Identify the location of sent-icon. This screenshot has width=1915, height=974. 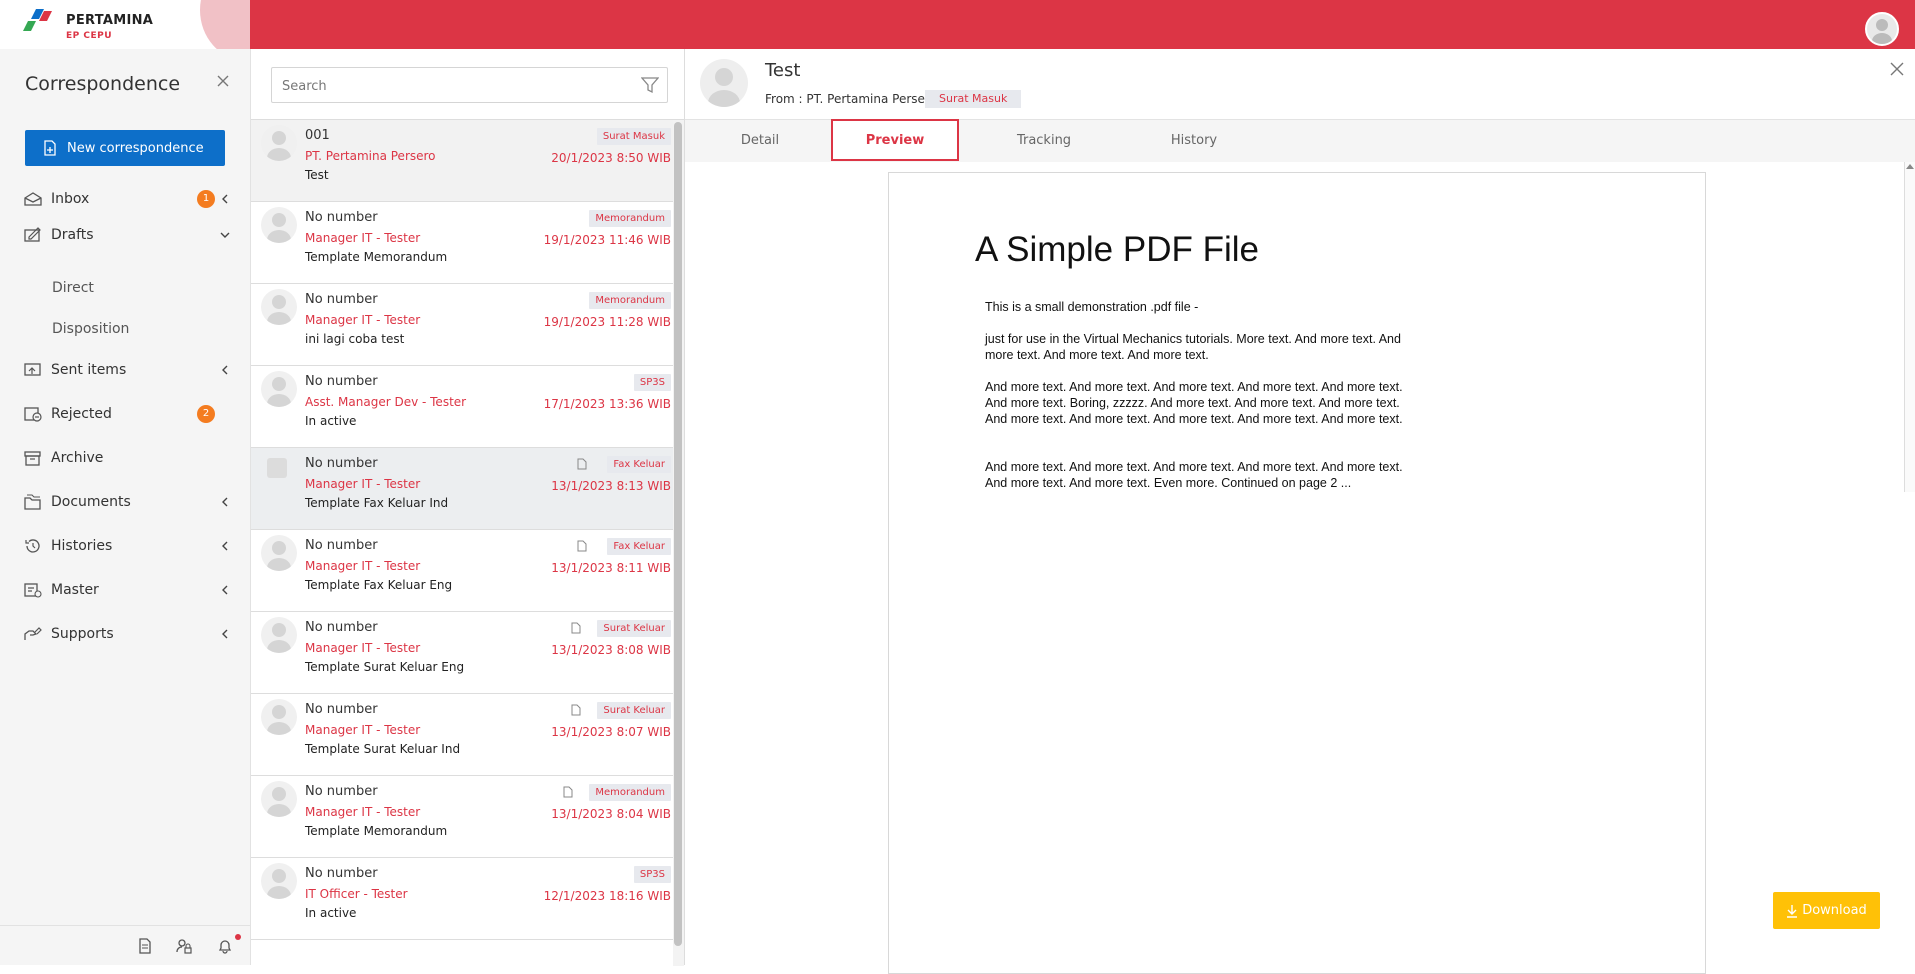
(32, 369).